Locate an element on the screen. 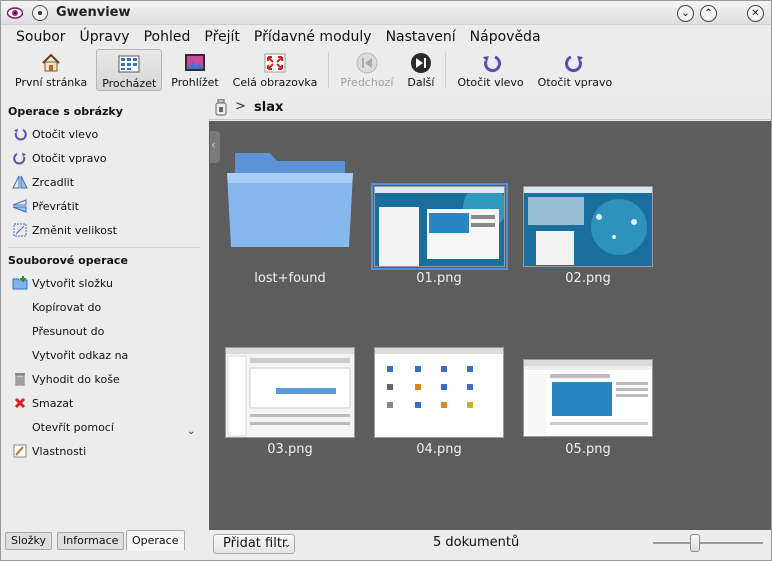 The width and height of the screenshot is (772, 561). view-label: Prohlížet is located at coordinates (195, 82).